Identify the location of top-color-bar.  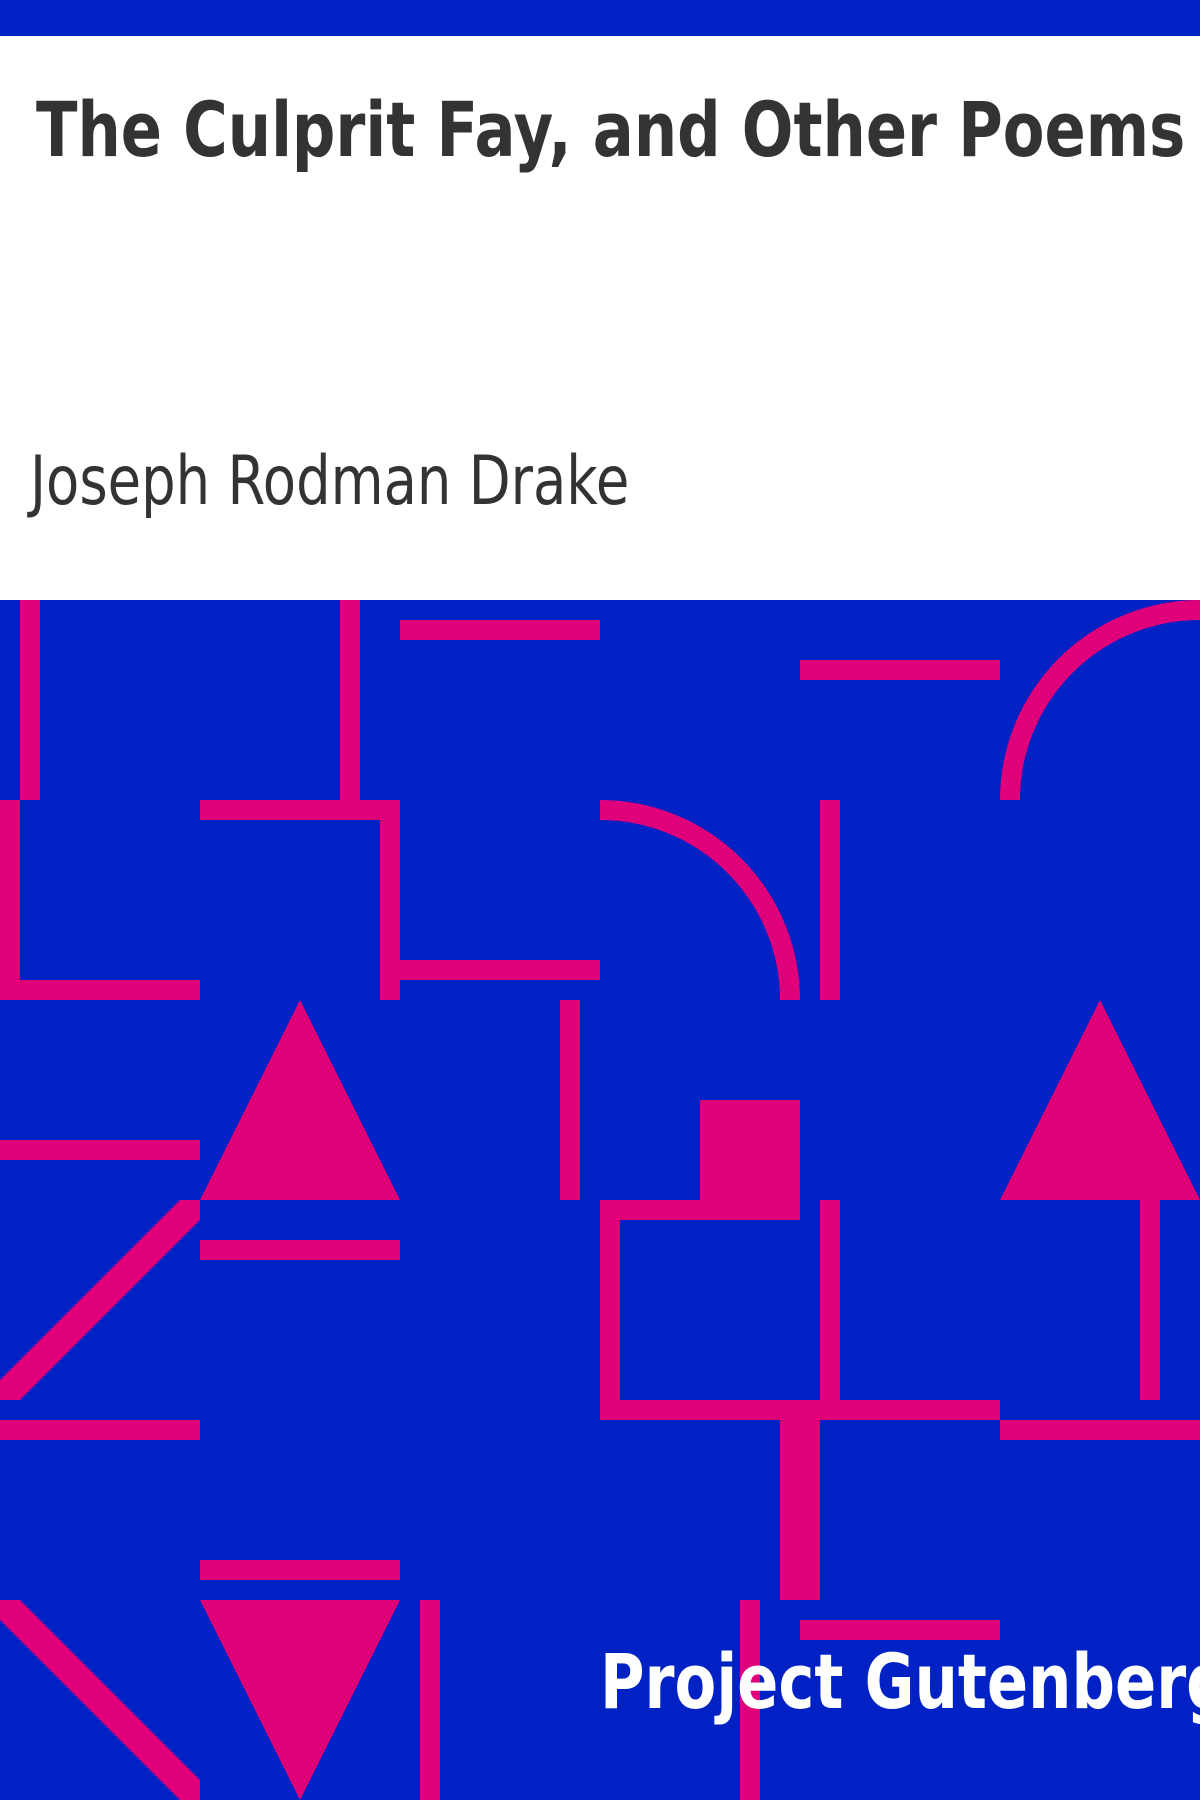
(600, 18).